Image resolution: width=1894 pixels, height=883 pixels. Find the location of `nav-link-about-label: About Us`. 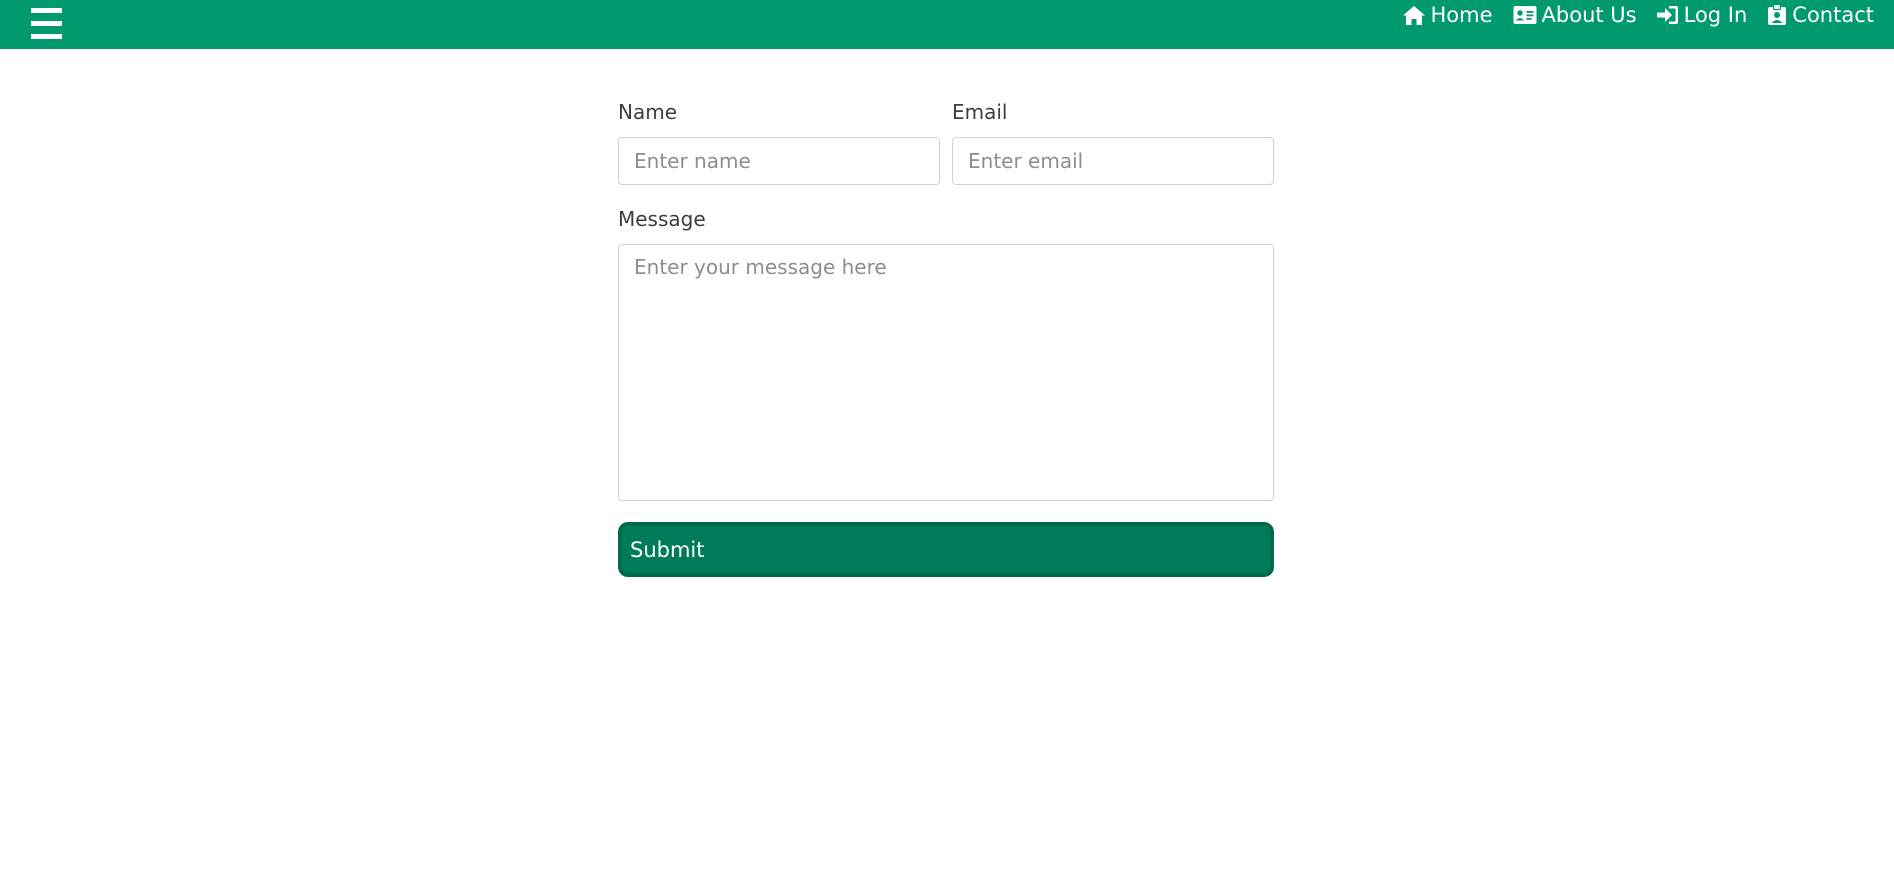

nav-link-about-label: About Us is located at coordinates (1589, 15).